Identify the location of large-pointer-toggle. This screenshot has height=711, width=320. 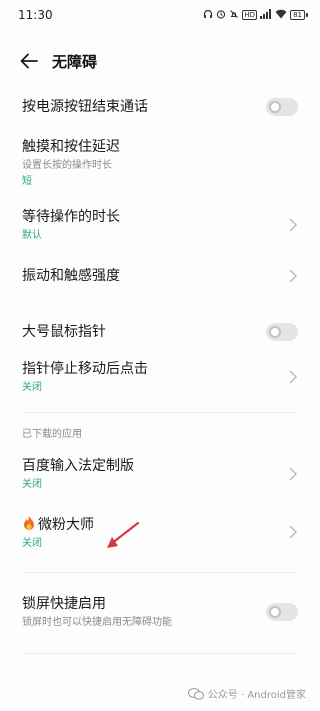
(282, 332).